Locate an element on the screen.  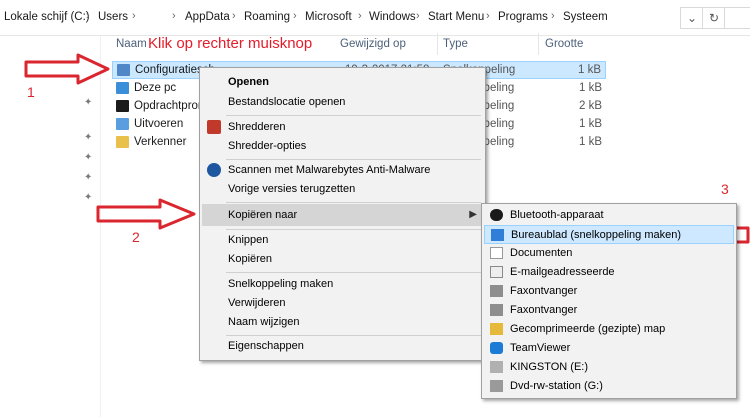
mail-icon is located at coordinates (496, 272).